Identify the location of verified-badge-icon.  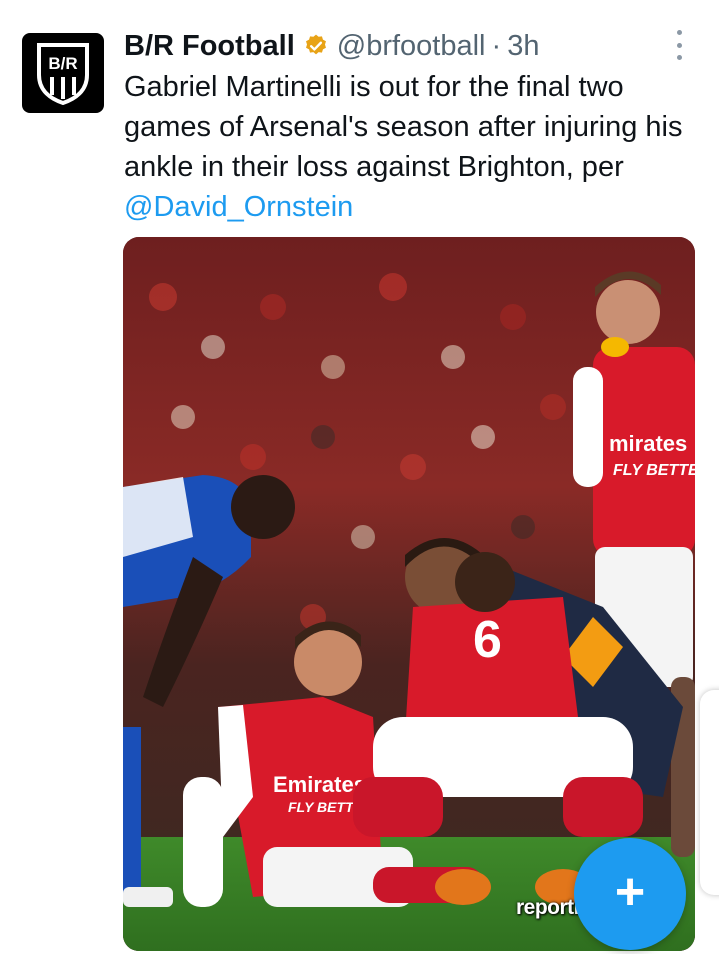
(316, 46).